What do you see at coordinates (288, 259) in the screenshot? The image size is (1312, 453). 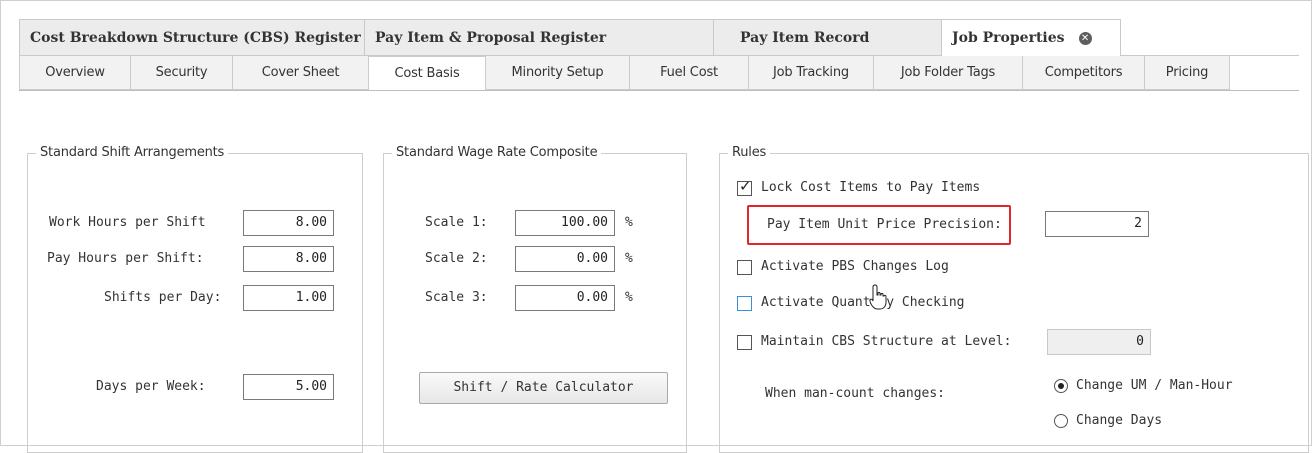 I see `pay-hours-field: 8.00` at bounding box center [288, 259].